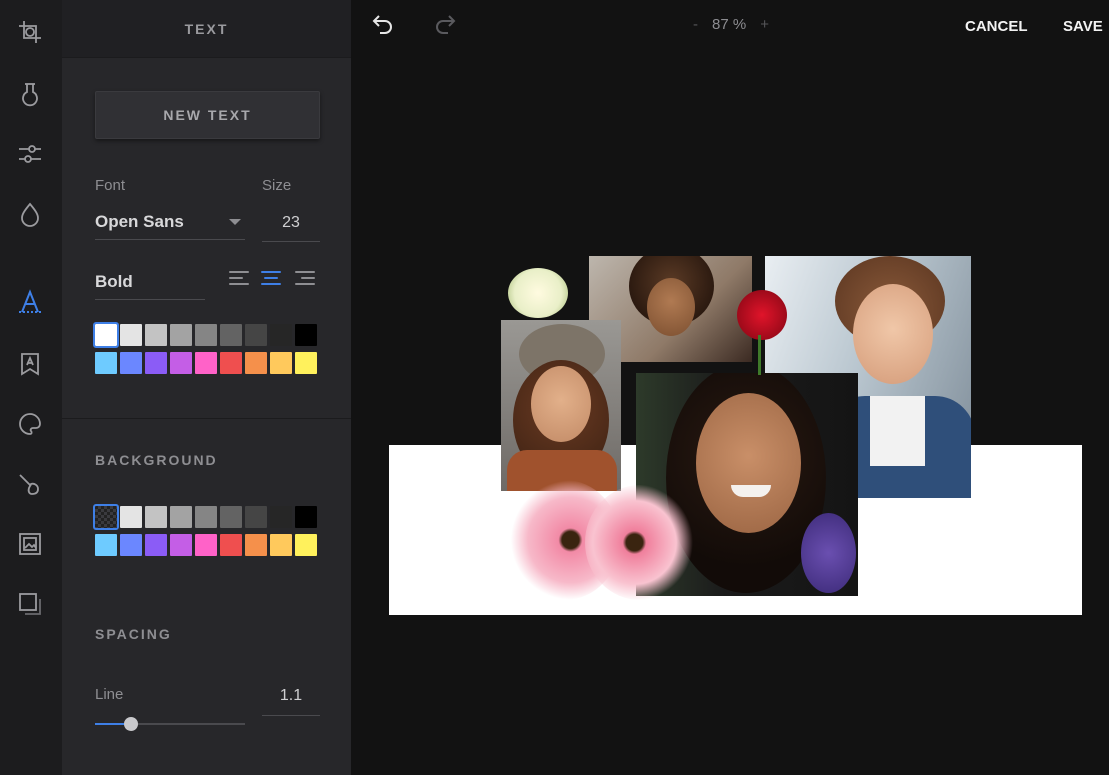 This screenshot has height=775, width=1109. What do you see at coordinates (156, 460) in the screenshot?
I see `background-section-title: BACKGROUND` at bounding box center [156, 460].